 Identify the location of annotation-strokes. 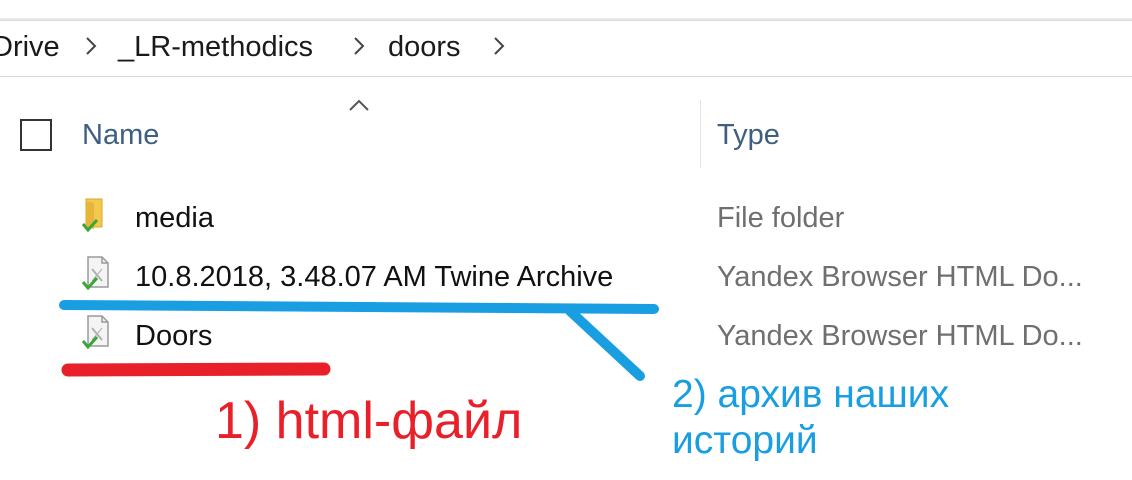
(359, 340).